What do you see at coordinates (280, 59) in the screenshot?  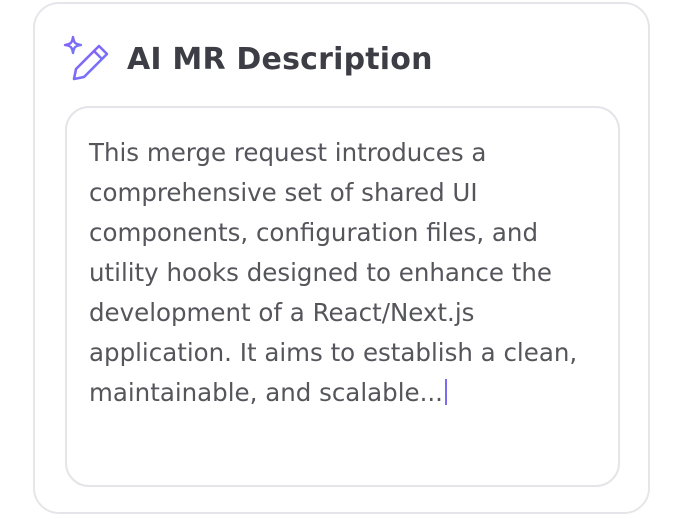 I see `card-title: AI MR Description` at bounding box center [280, 59].